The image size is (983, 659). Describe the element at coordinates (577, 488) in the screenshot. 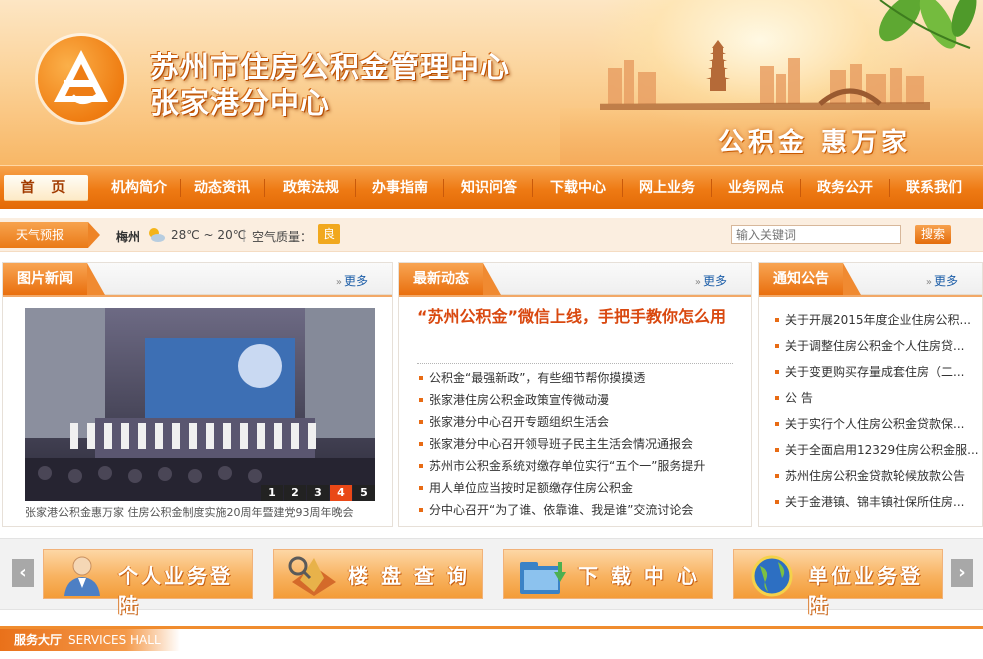

I see `list-item: 用人单位应当按时足额缴存住房公积金` at that location.